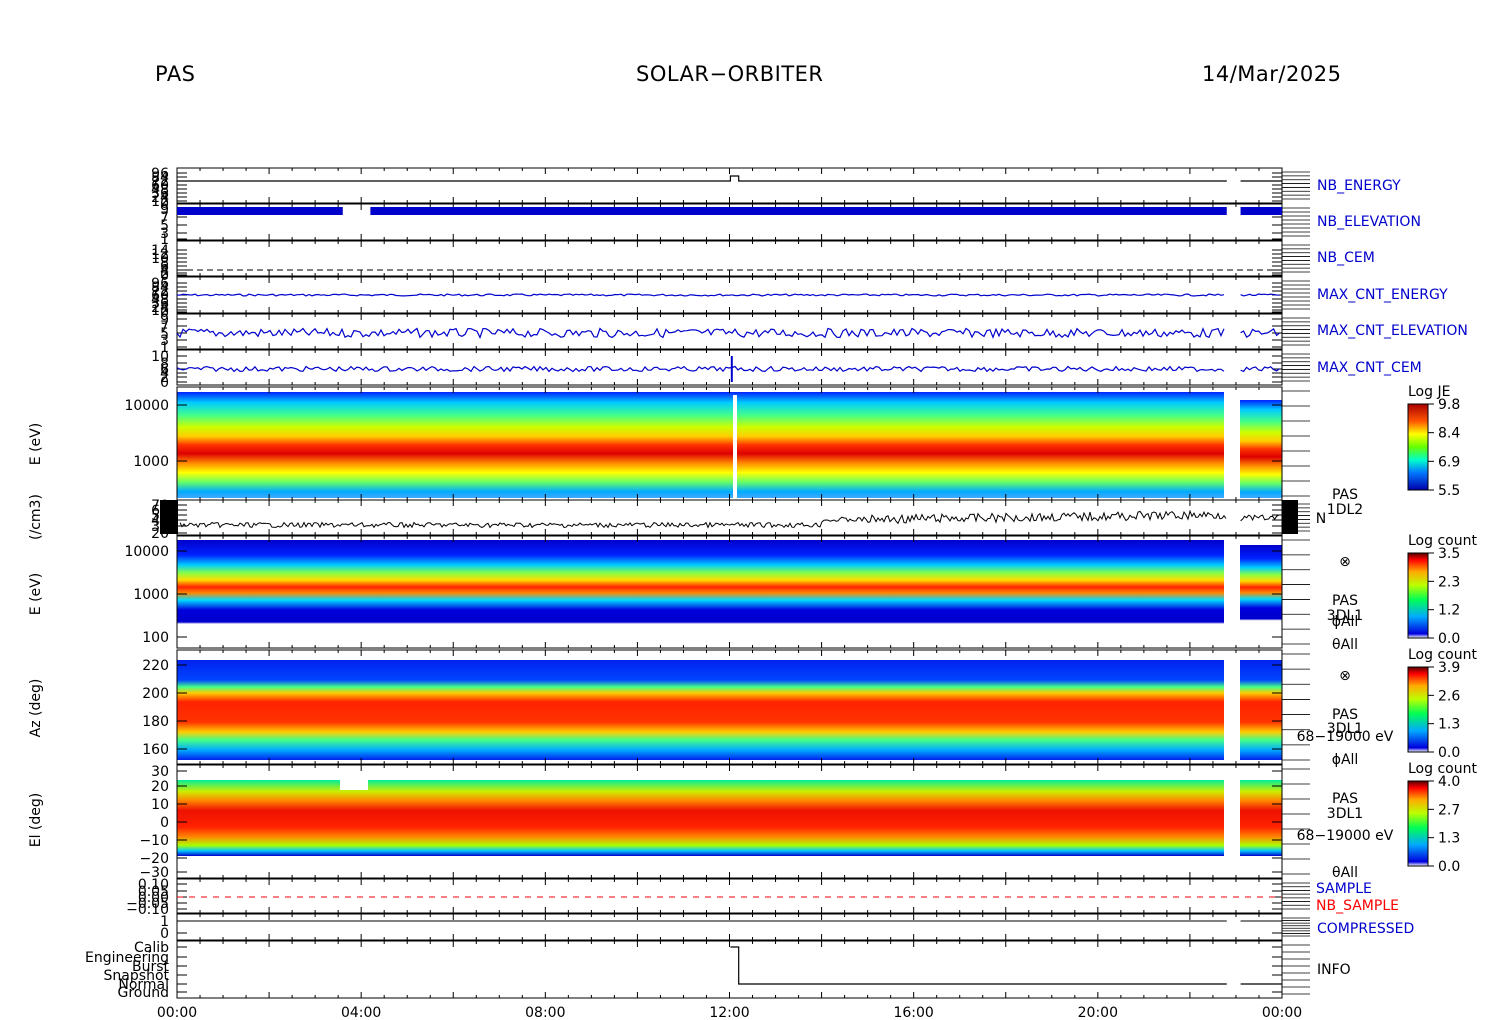  I want to click on panel-name-label: NB_ENERGY, so click(1359, 186).